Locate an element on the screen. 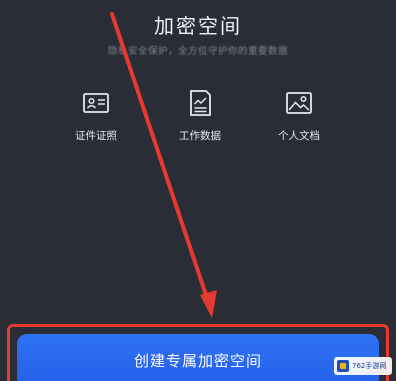 The image size is (396, 381). feature-label: 证件证照 is located at coordinates (96, 136).